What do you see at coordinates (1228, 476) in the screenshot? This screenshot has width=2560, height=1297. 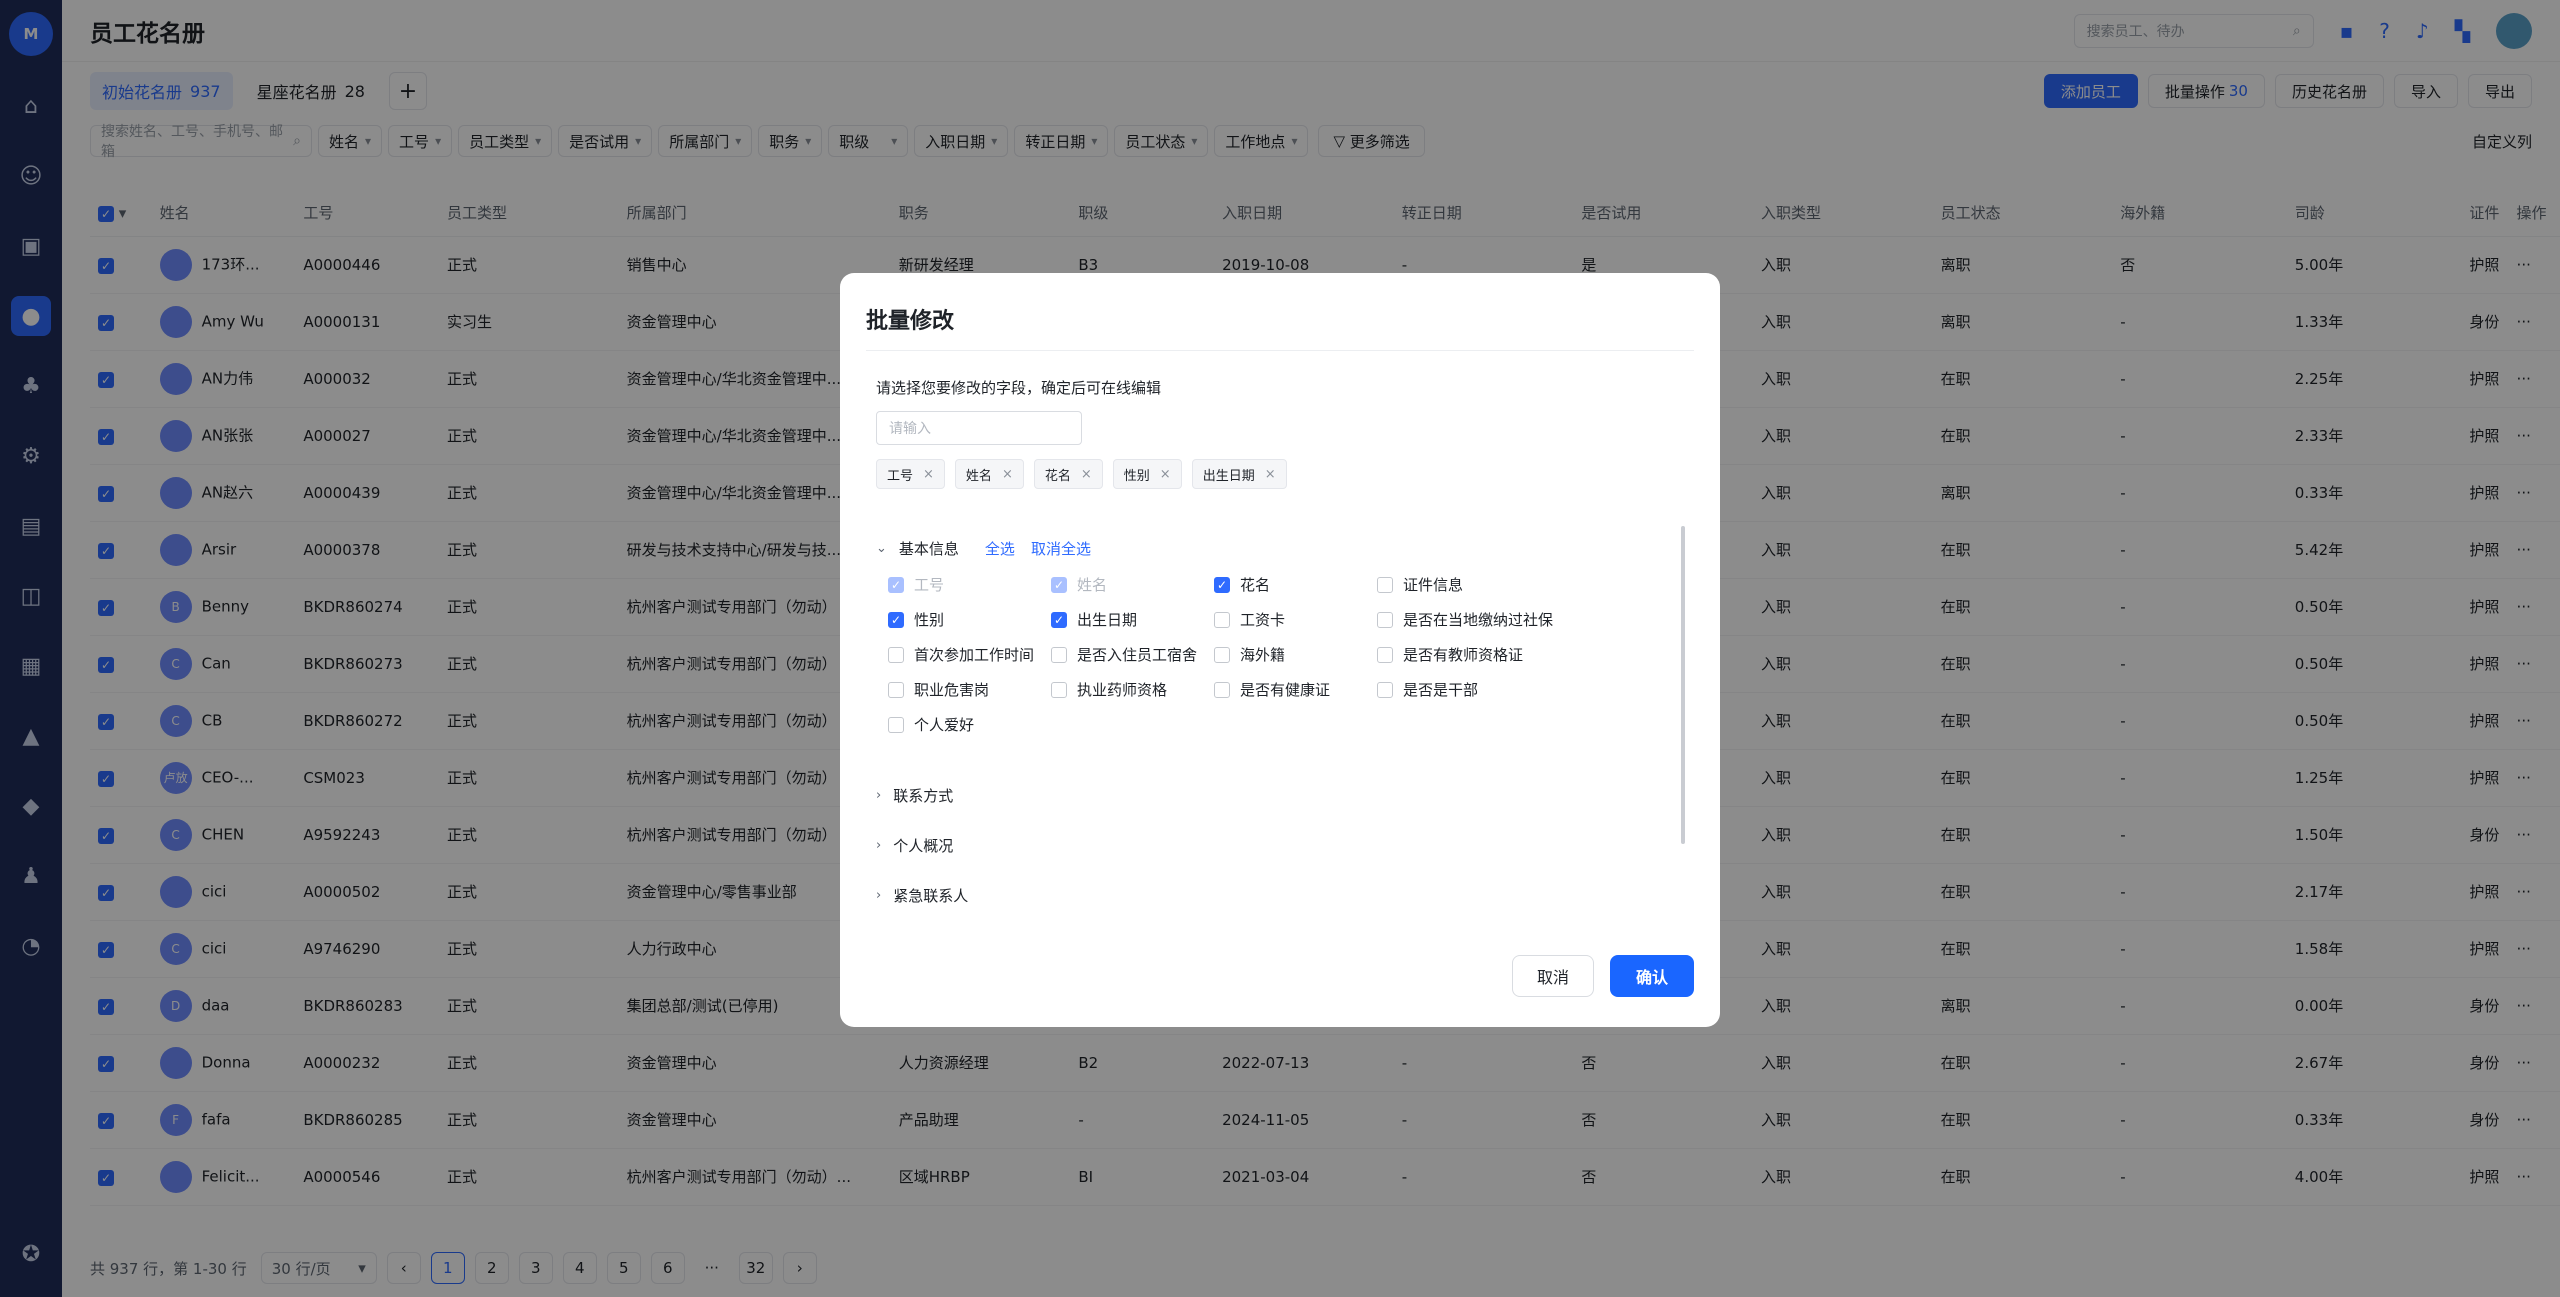 I see `chip-label: 出生日期` at bounding box center [1228, 476].